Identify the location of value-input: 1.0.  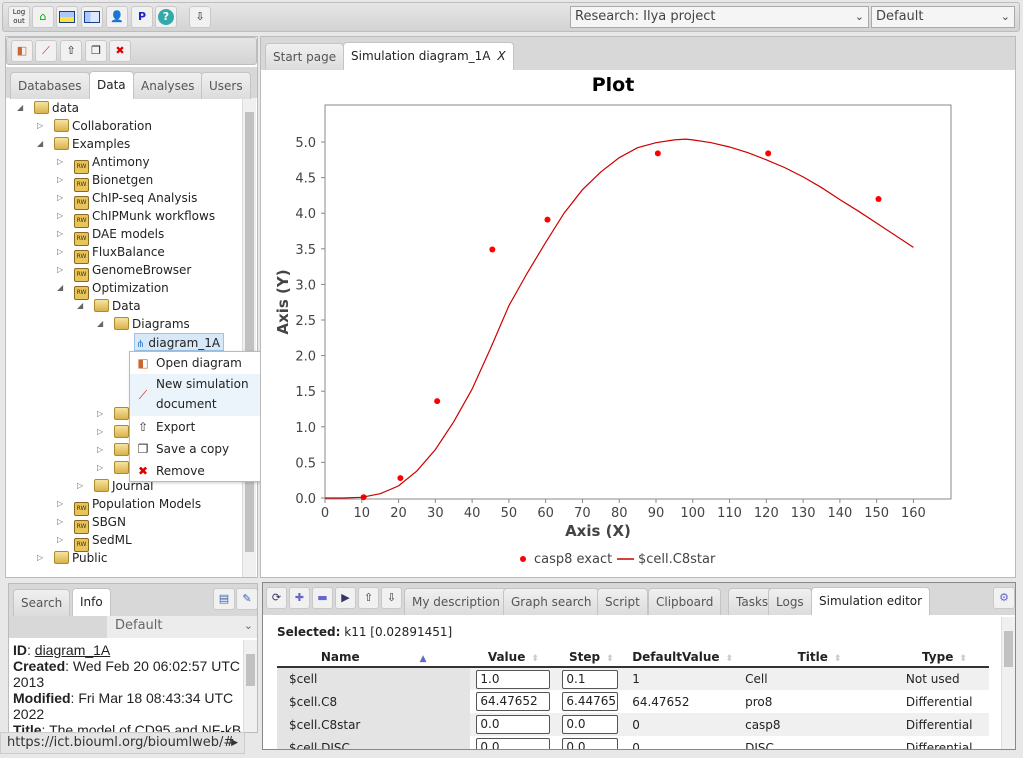
(513, 679).